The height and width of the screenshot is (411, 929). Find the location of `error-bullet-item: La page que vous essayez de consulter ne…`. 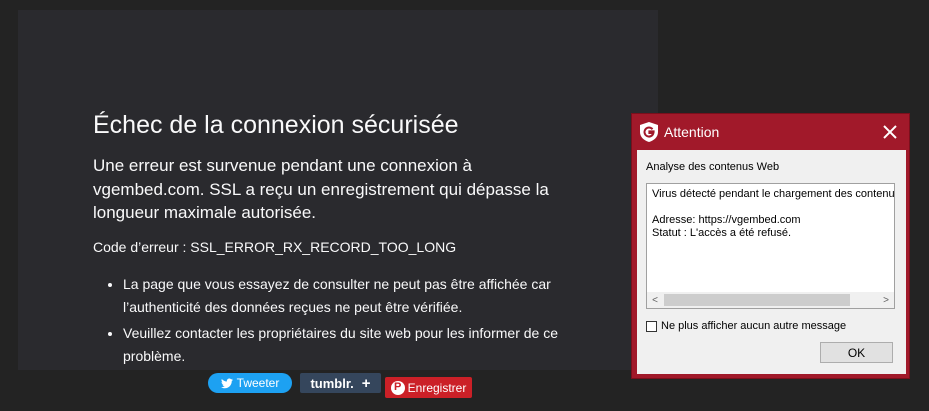

error-bullet-item: La page que vous essayez de consulter ne… is located at coordinates (368, 295).